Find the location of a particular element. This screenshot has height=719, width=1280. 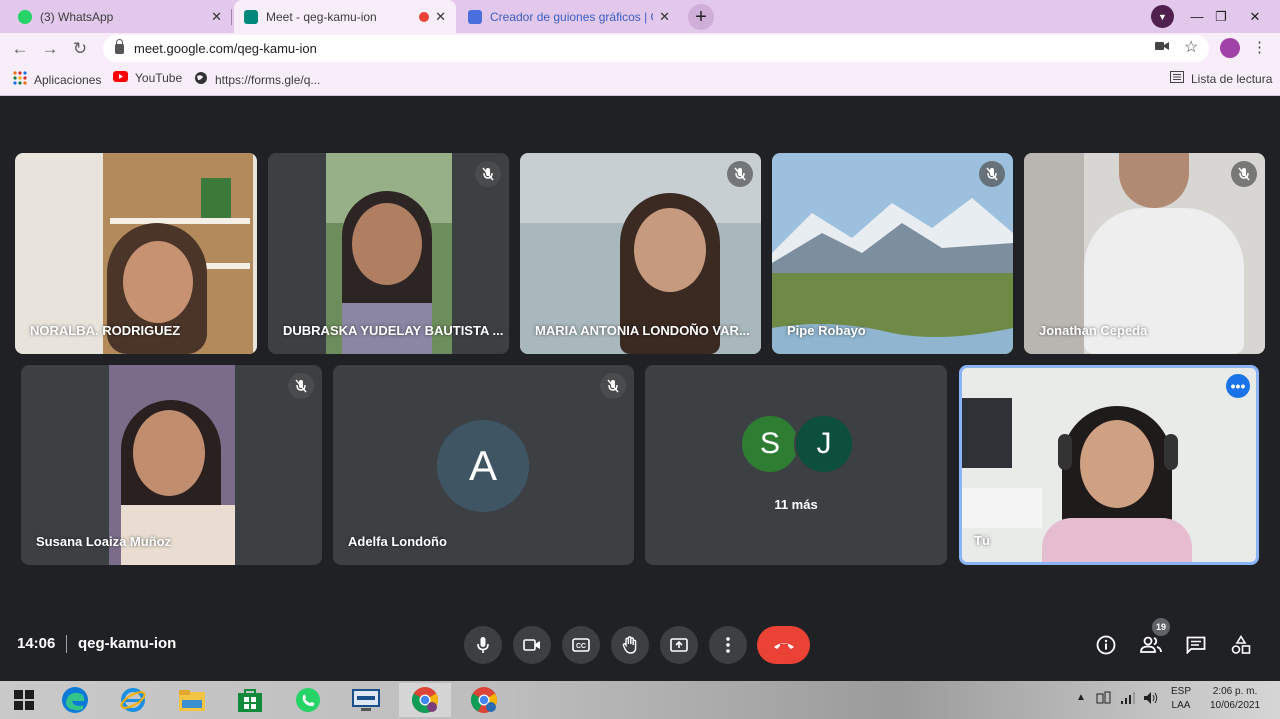

chrome-icon is located at coordinates (484, 700).